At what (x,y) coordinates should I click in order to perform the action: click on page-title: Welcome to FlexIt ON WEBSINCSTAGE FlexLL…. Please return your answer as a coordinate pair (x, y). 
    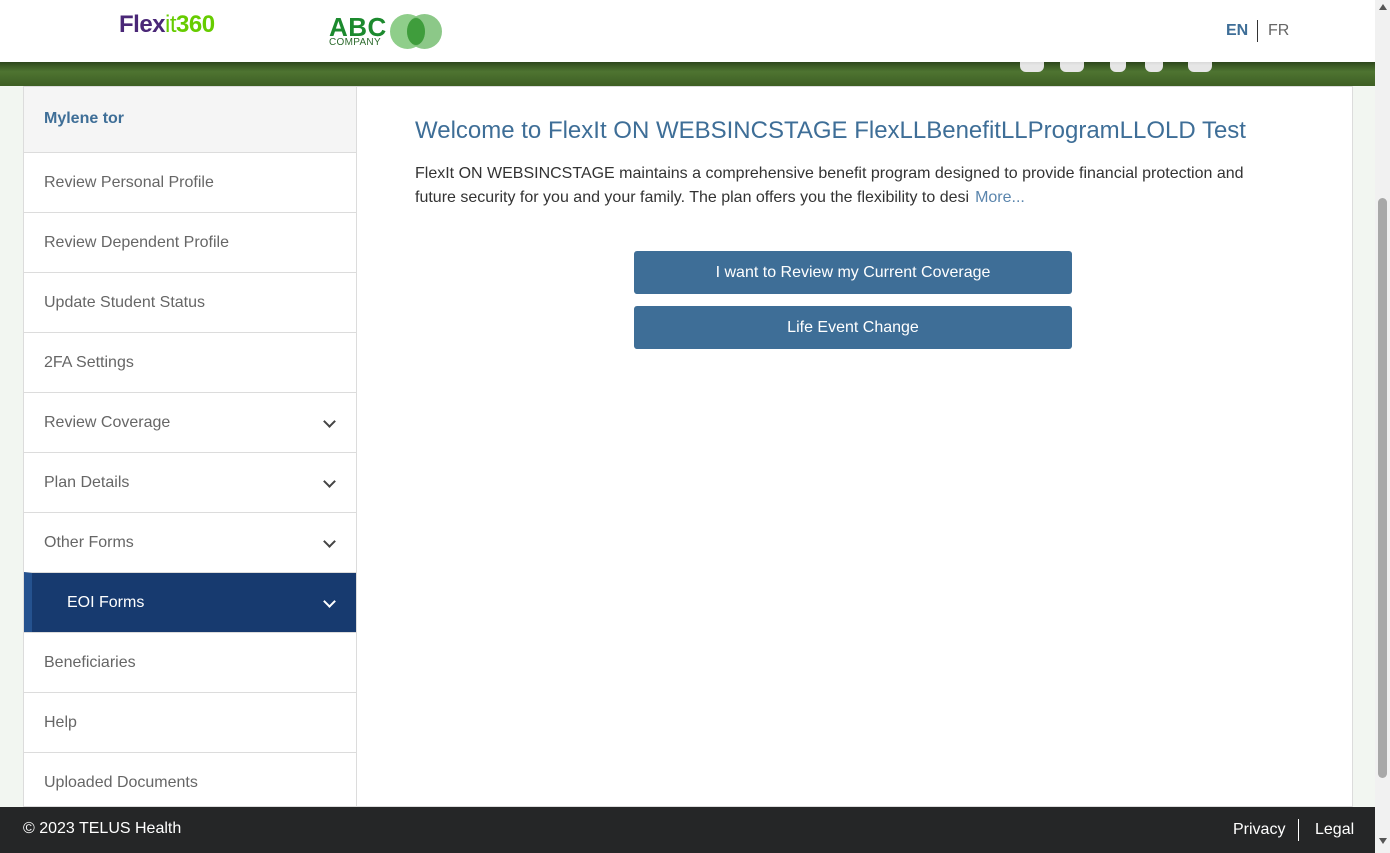
    Looking at the image, I should click on (830, 130).